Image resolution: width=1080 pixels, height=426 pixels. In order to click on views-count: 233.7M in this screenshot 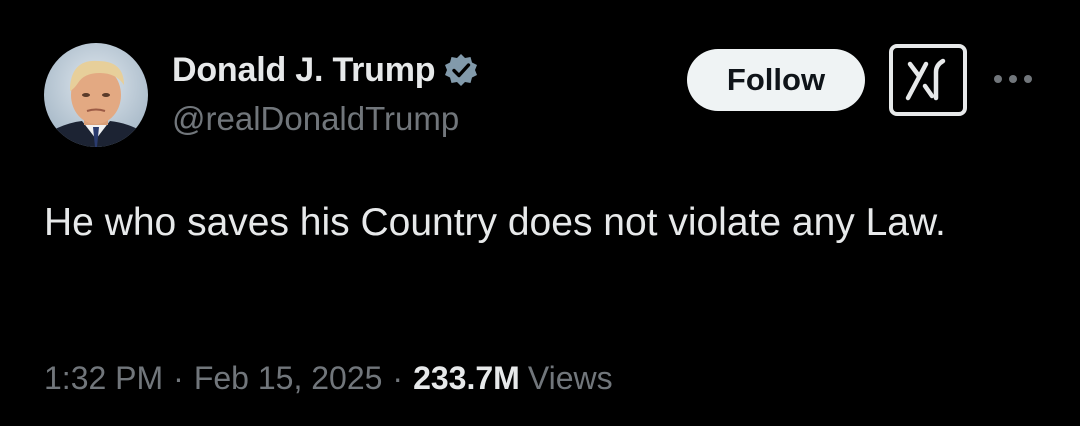, I will do `click(466, 377)`.